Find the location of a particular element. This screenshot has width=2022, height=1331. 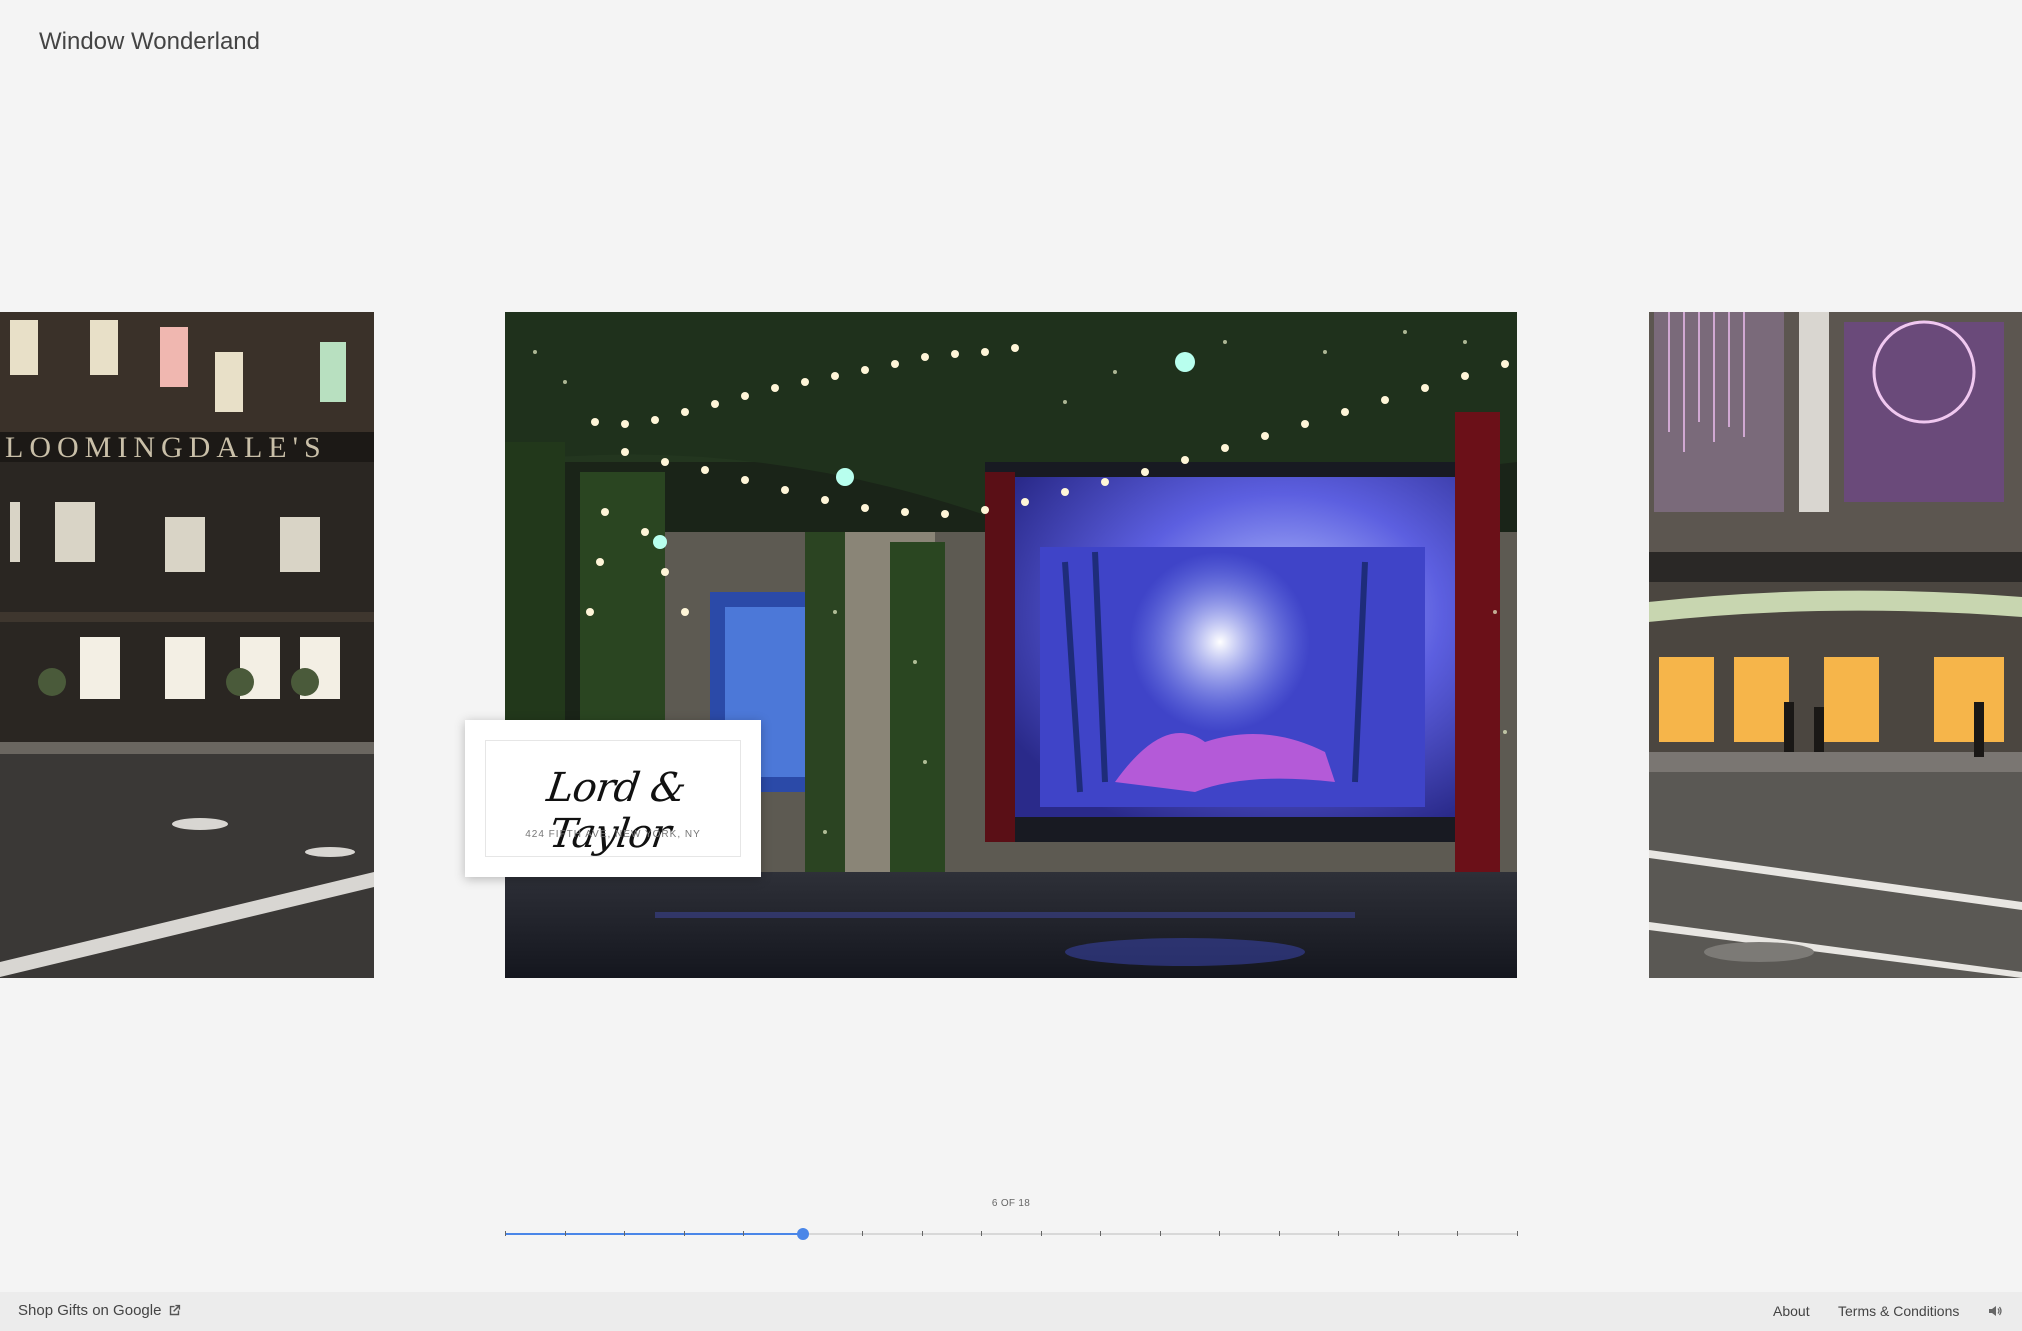

timeline-progress is located at coordinates (654, 1234).